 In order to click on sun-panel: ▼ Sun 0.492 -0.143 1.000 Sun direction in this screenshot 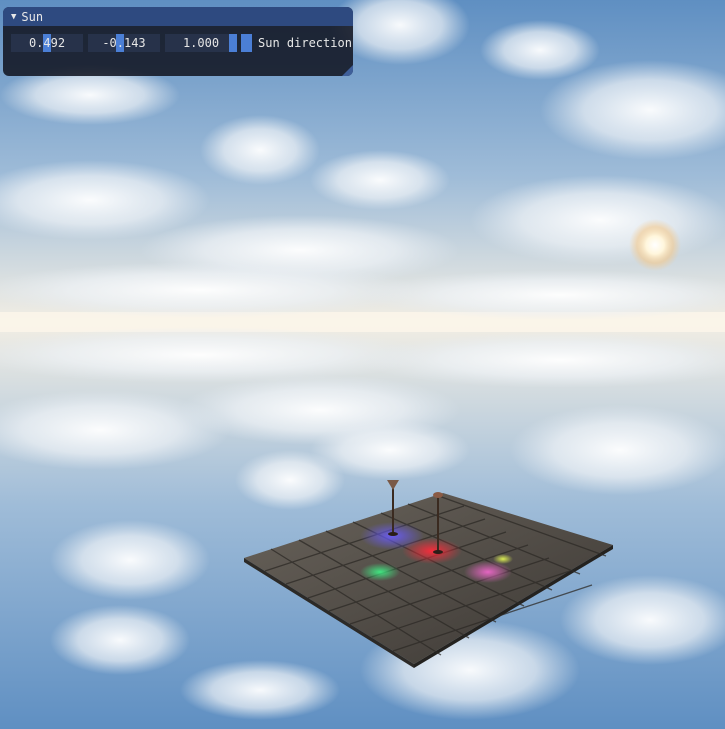, I will do `click(178, 41)`.